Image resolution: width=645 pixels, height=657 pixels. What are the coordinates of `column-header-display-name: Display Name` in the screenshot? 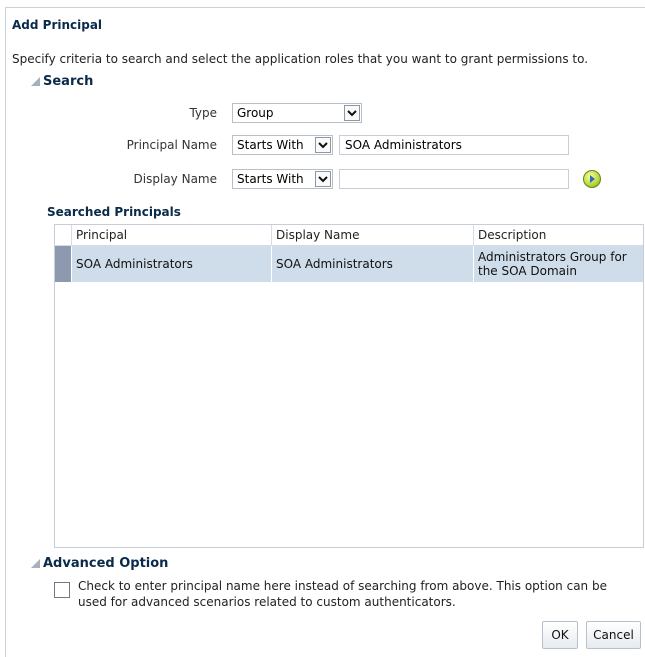 It's located at (372, 235).